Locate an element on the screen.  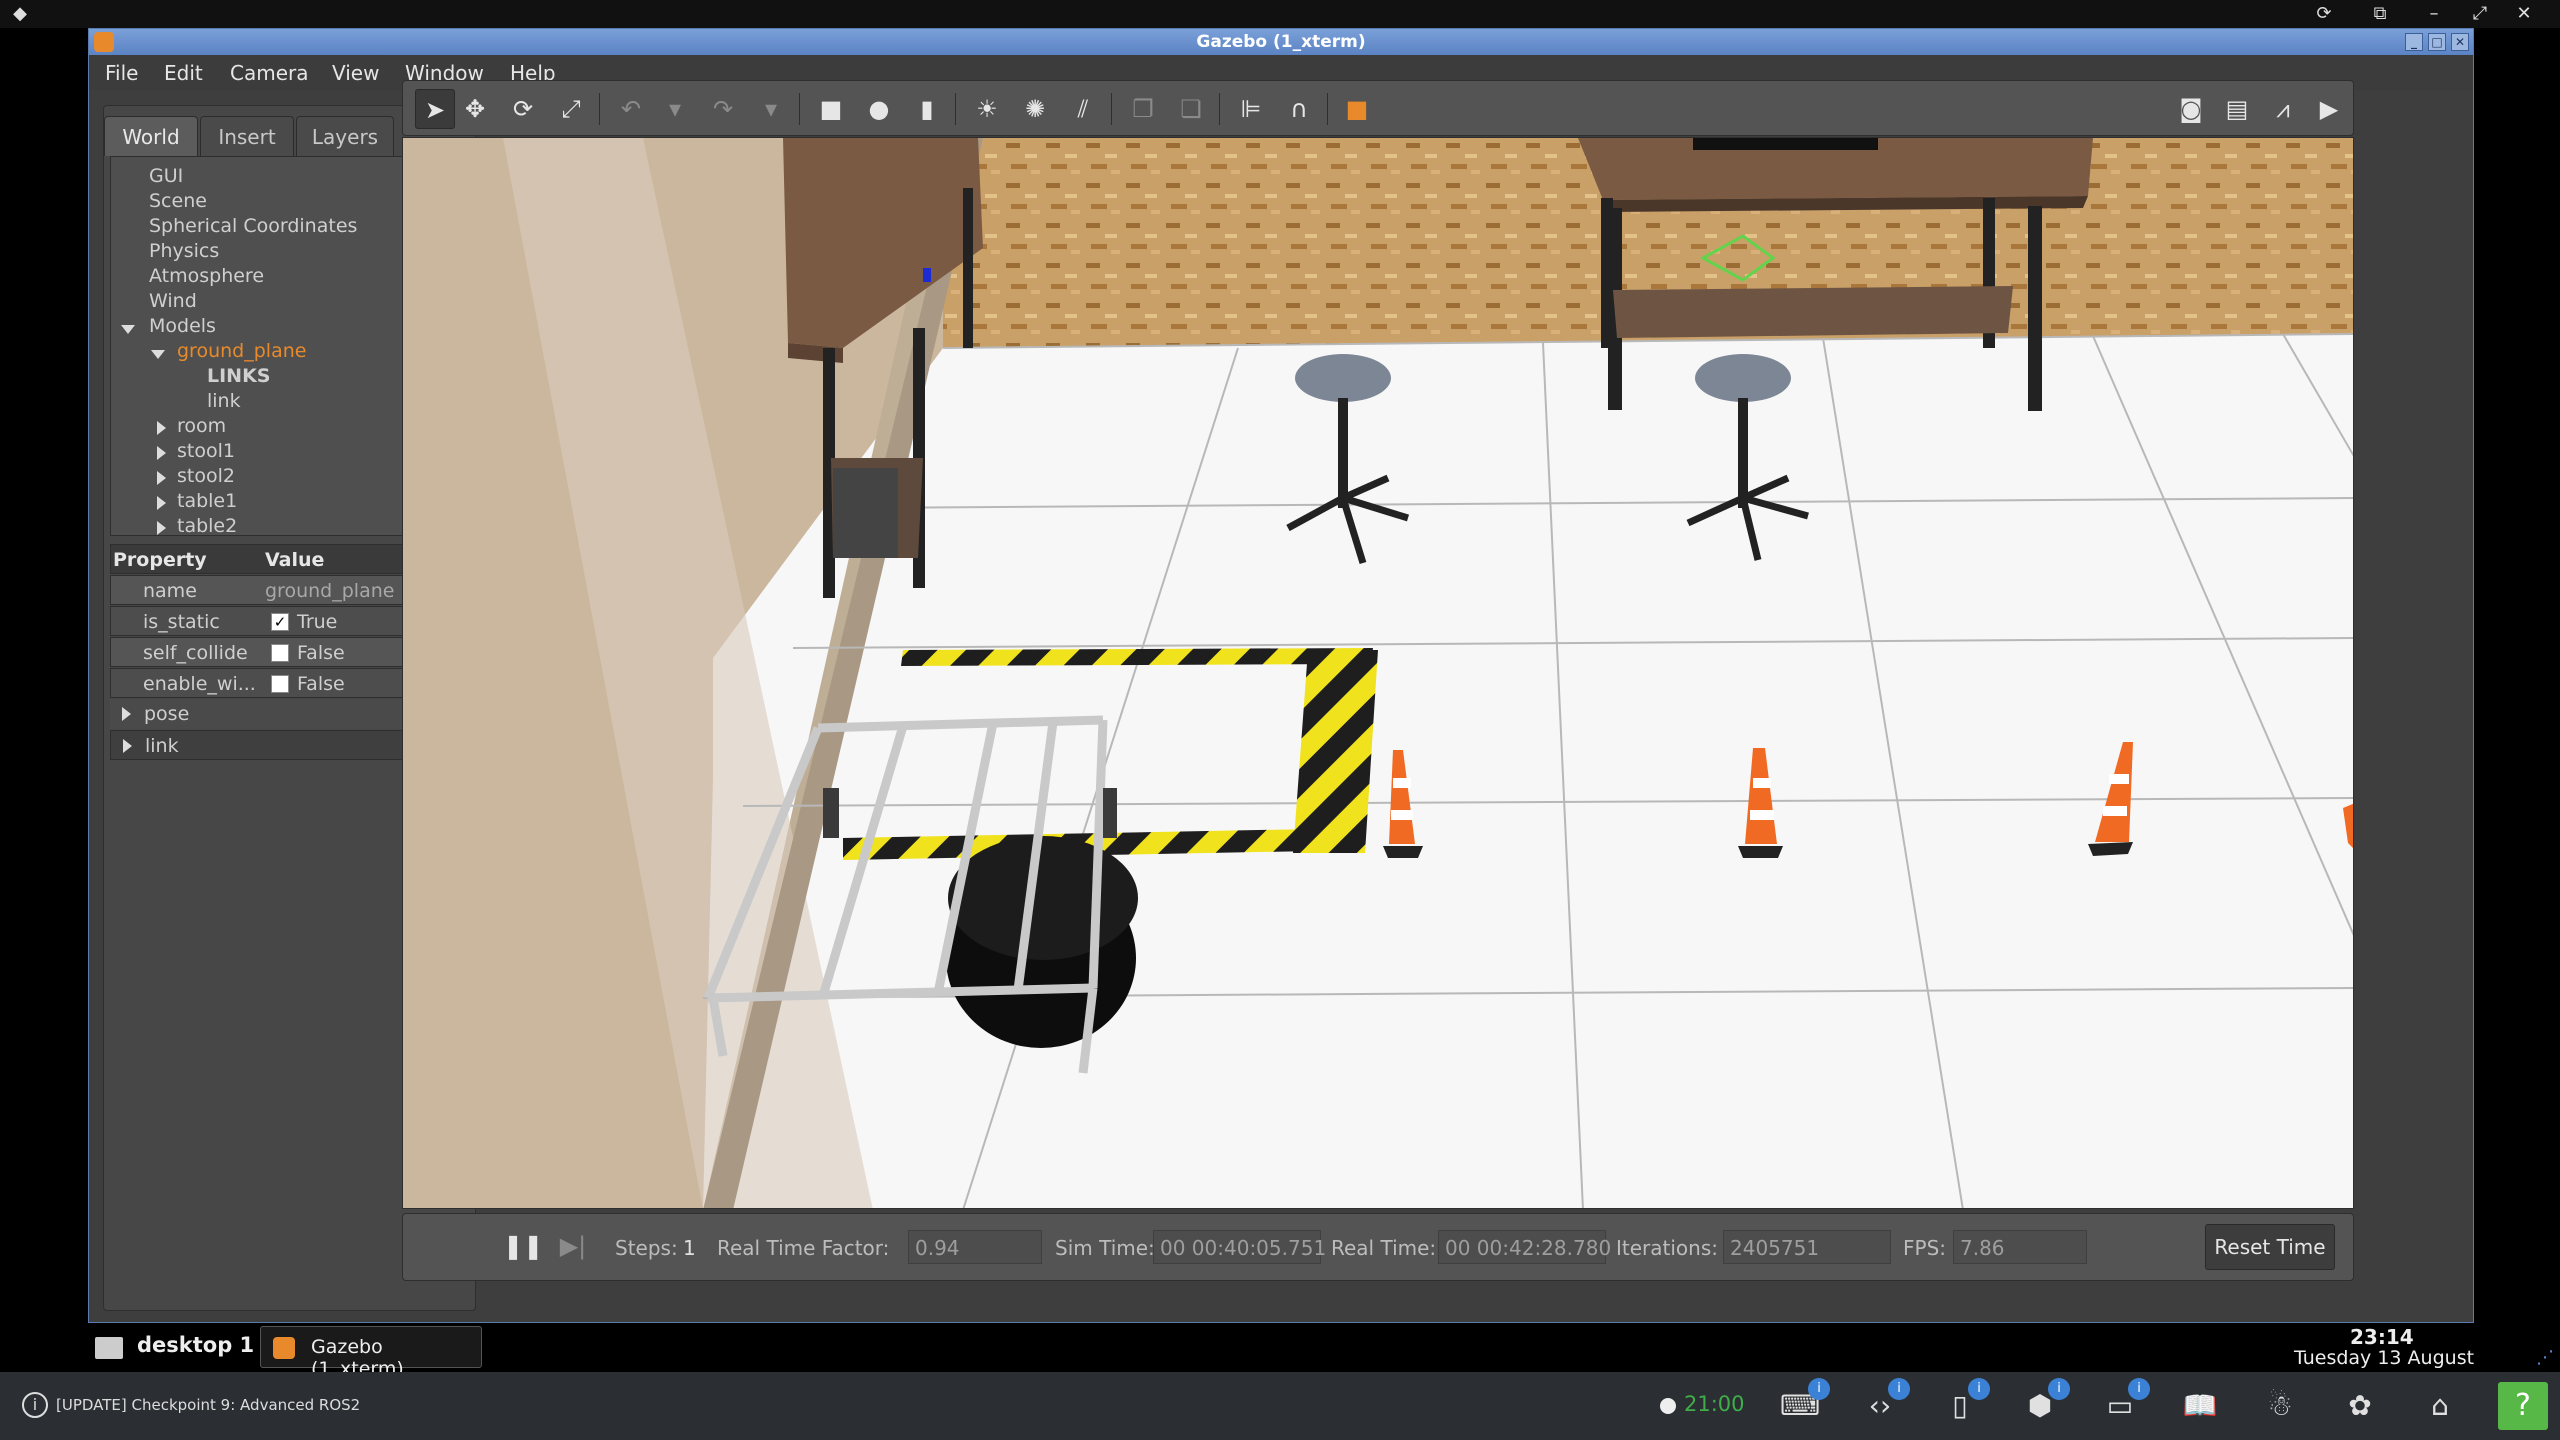
desktop-label: desktop 1 is located at coordinates (195, 1345).